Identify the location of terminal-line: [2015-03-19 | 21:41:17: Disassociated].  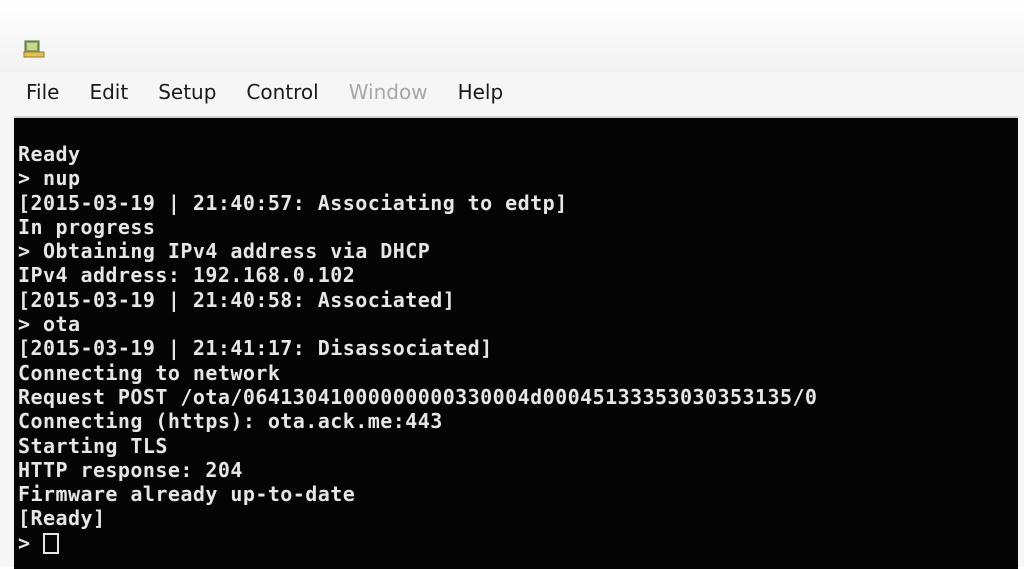
(255, 348).